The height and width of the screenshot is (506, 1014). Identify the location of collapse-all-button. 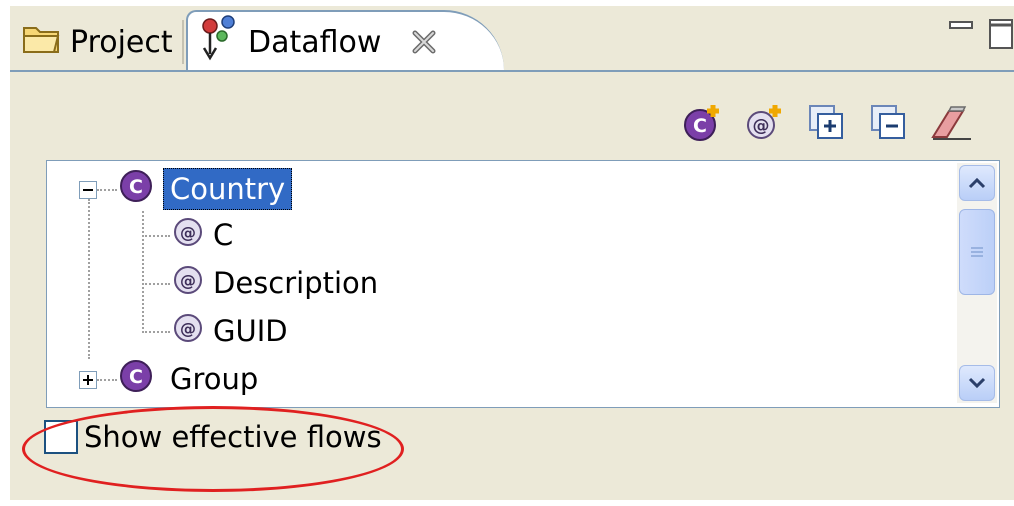
(889, 125).